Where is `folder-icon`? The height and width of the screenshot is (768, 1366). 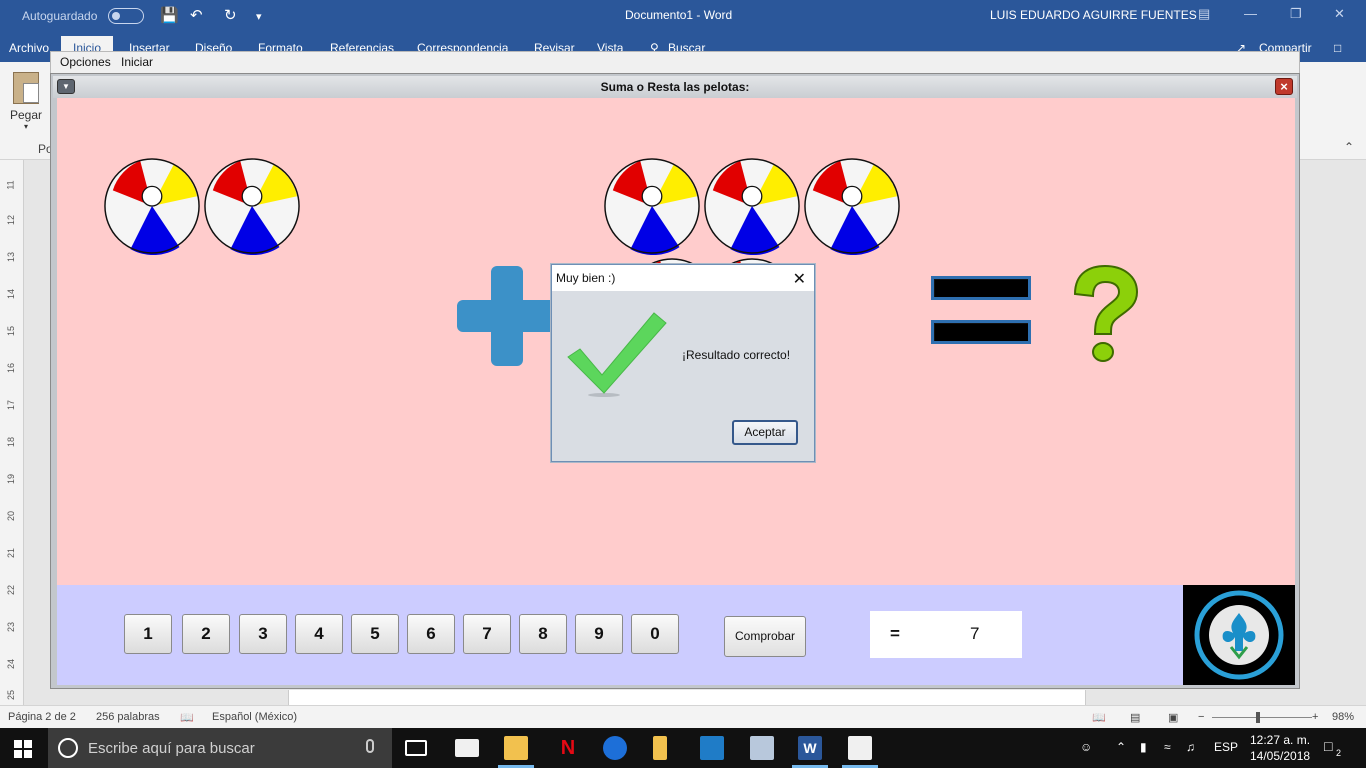
folder-icon is located at coordinates (660, 748).